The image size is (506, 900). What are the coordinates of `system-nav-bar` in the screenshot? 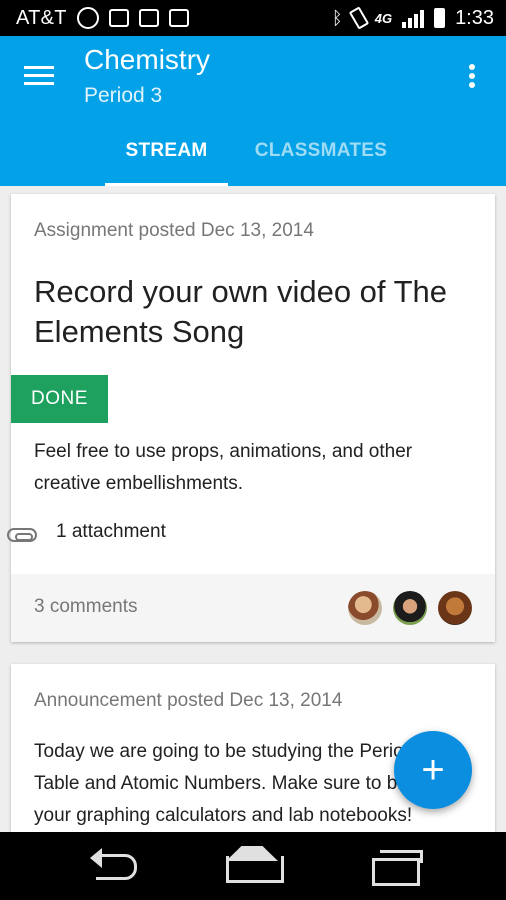 It's located at (253, 866).